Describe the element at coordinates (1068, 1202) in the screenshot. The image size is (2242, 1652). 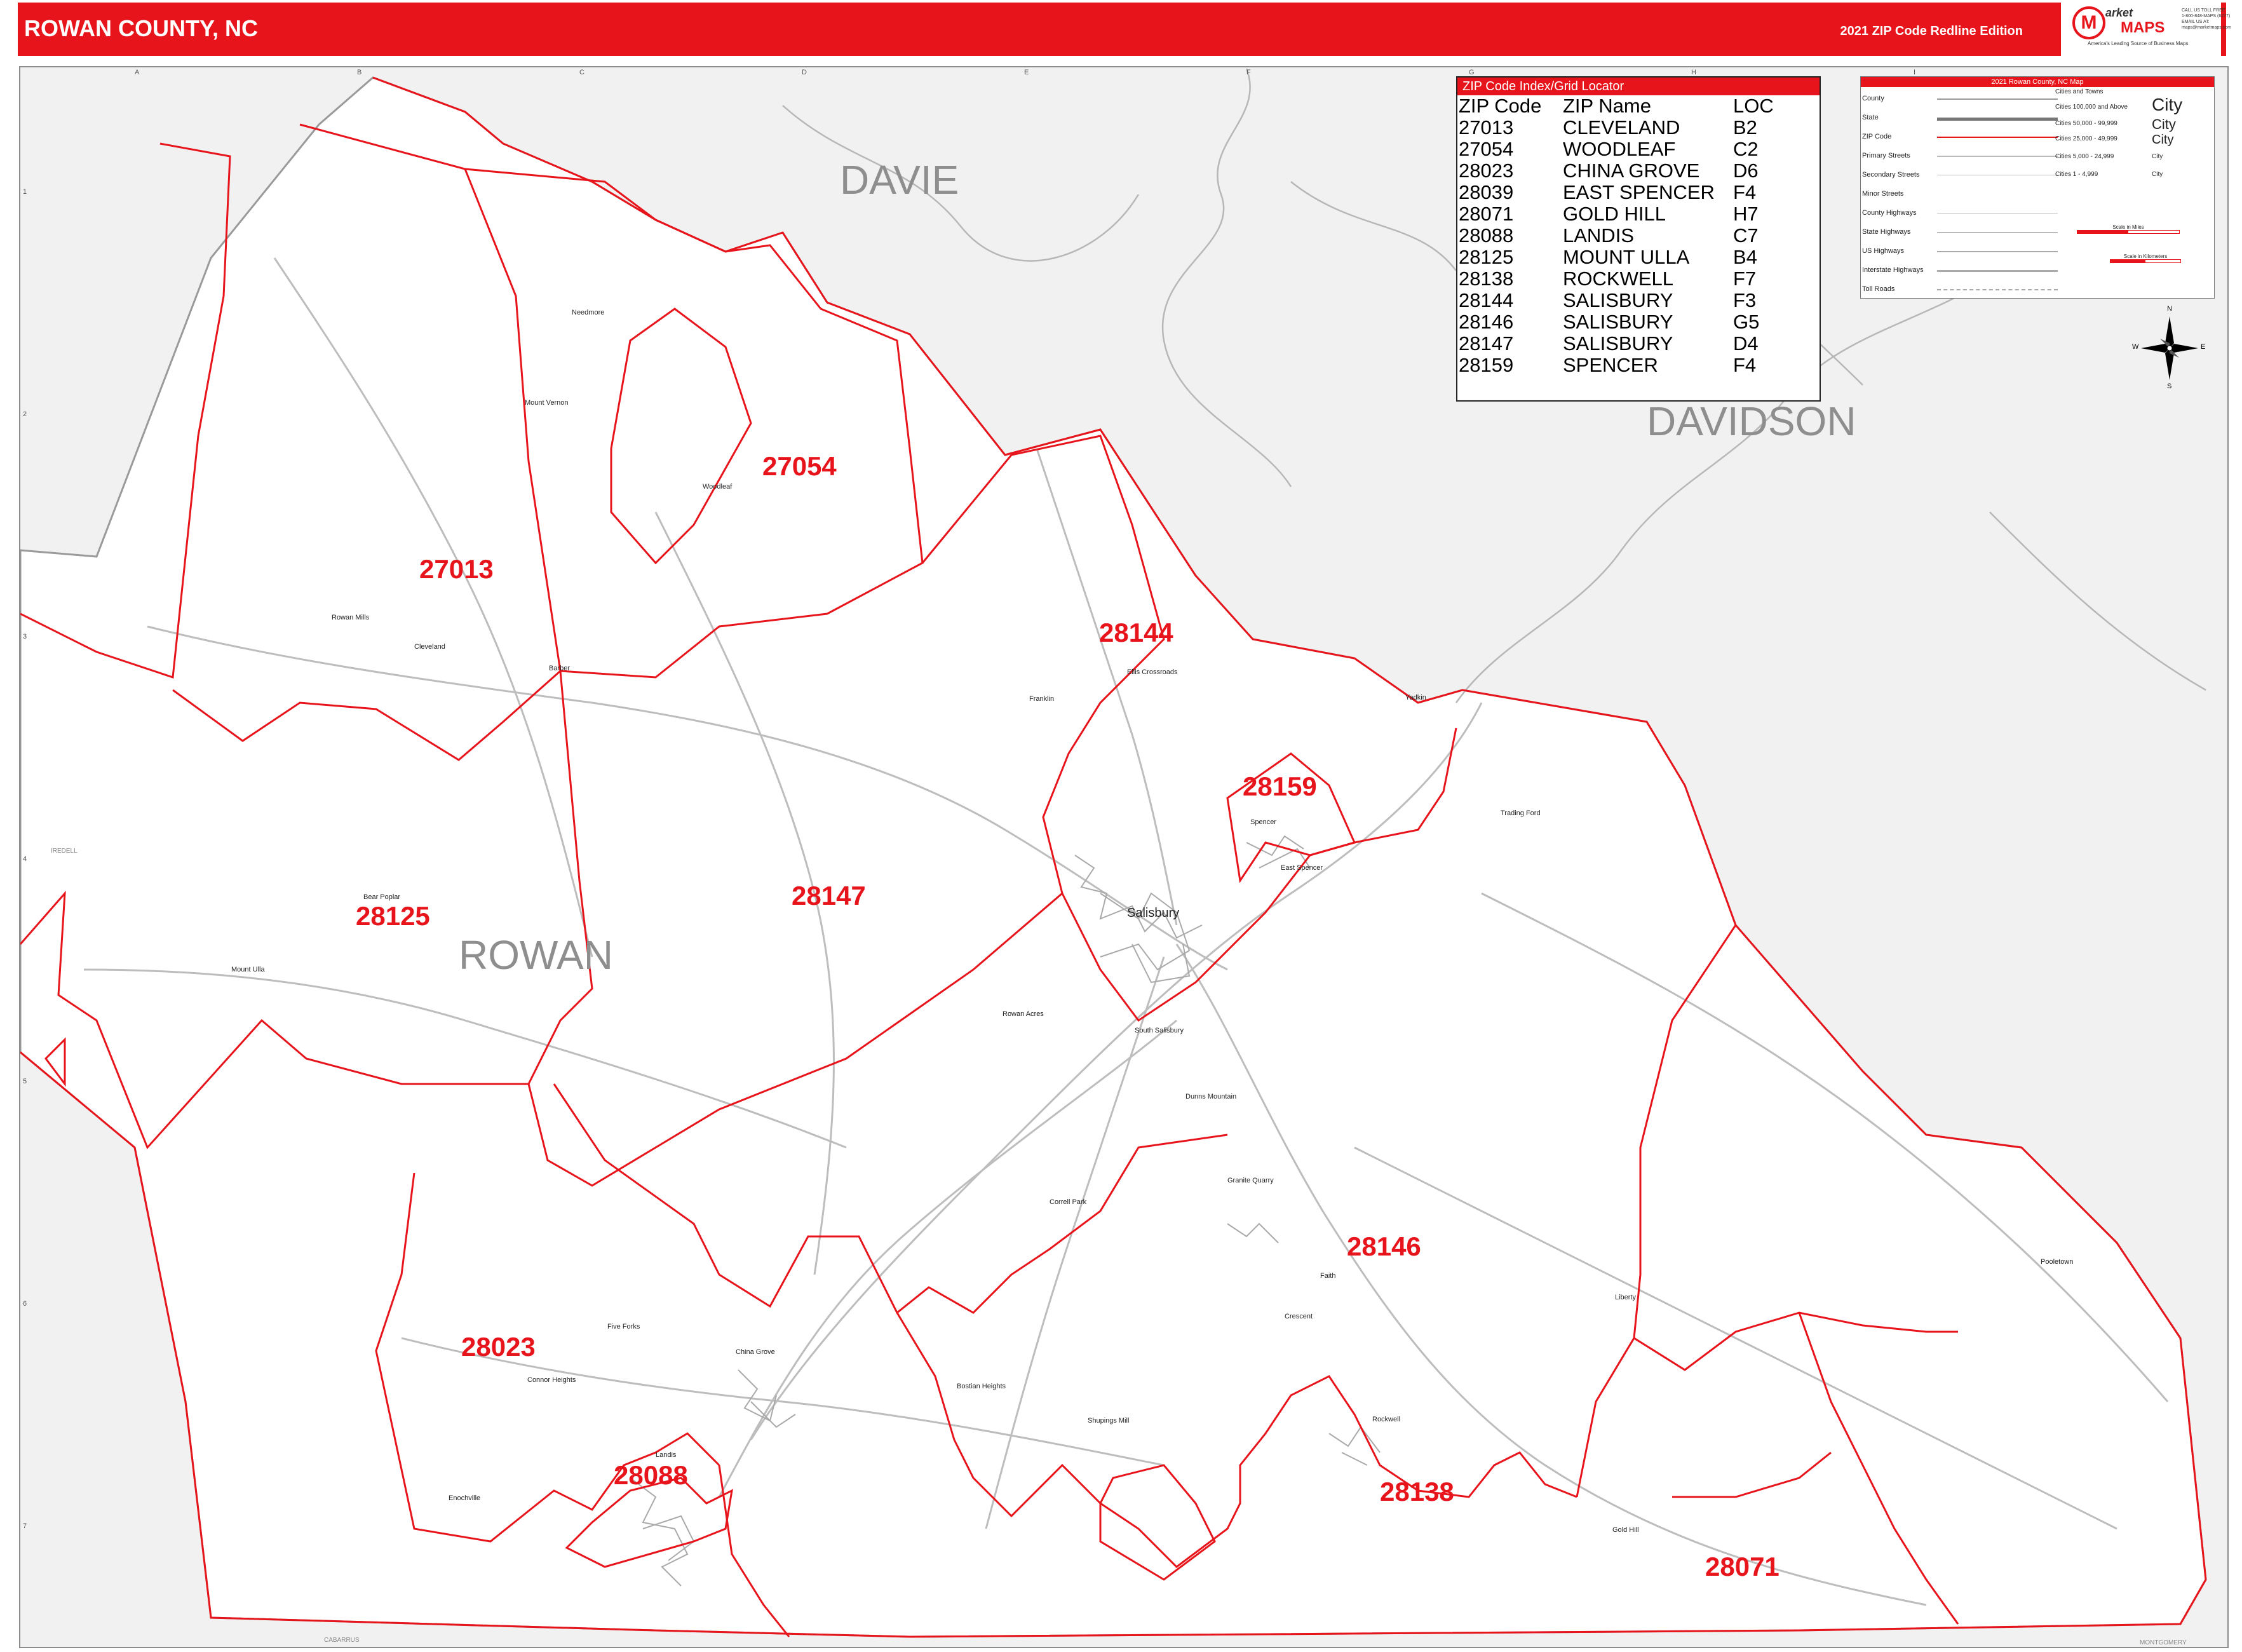
I see `place-correll-park: Correll Park` at that location.